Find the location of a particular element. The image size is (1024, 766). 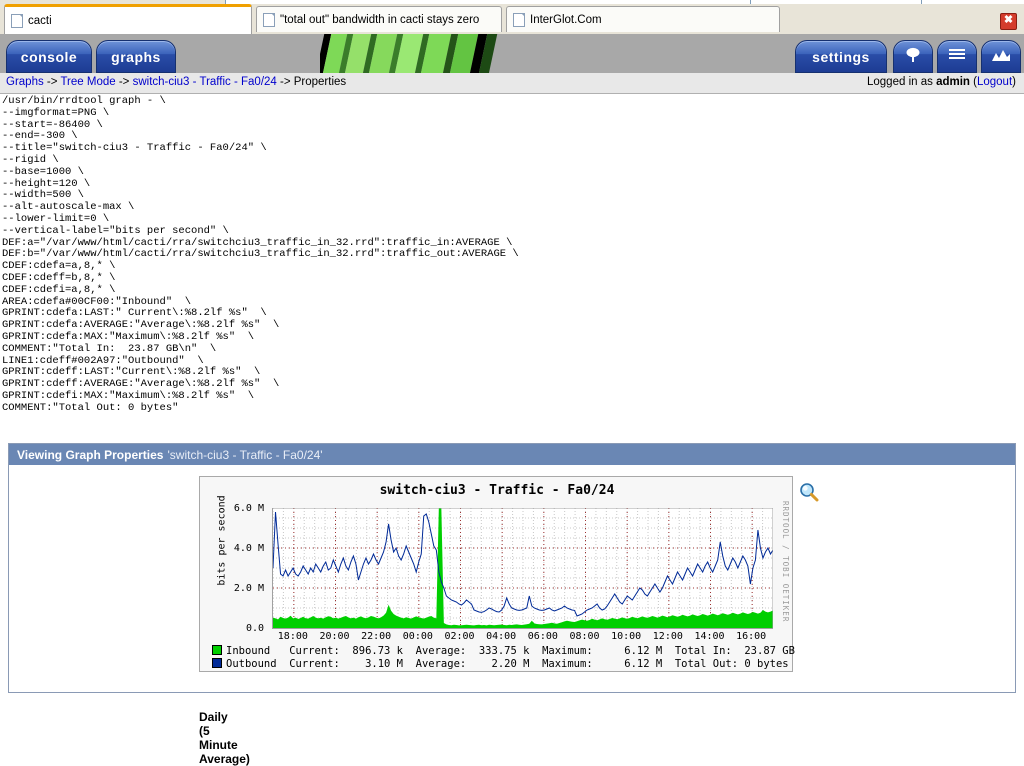

x-tick-label: 16:00 is located at coordinates (751, 636).